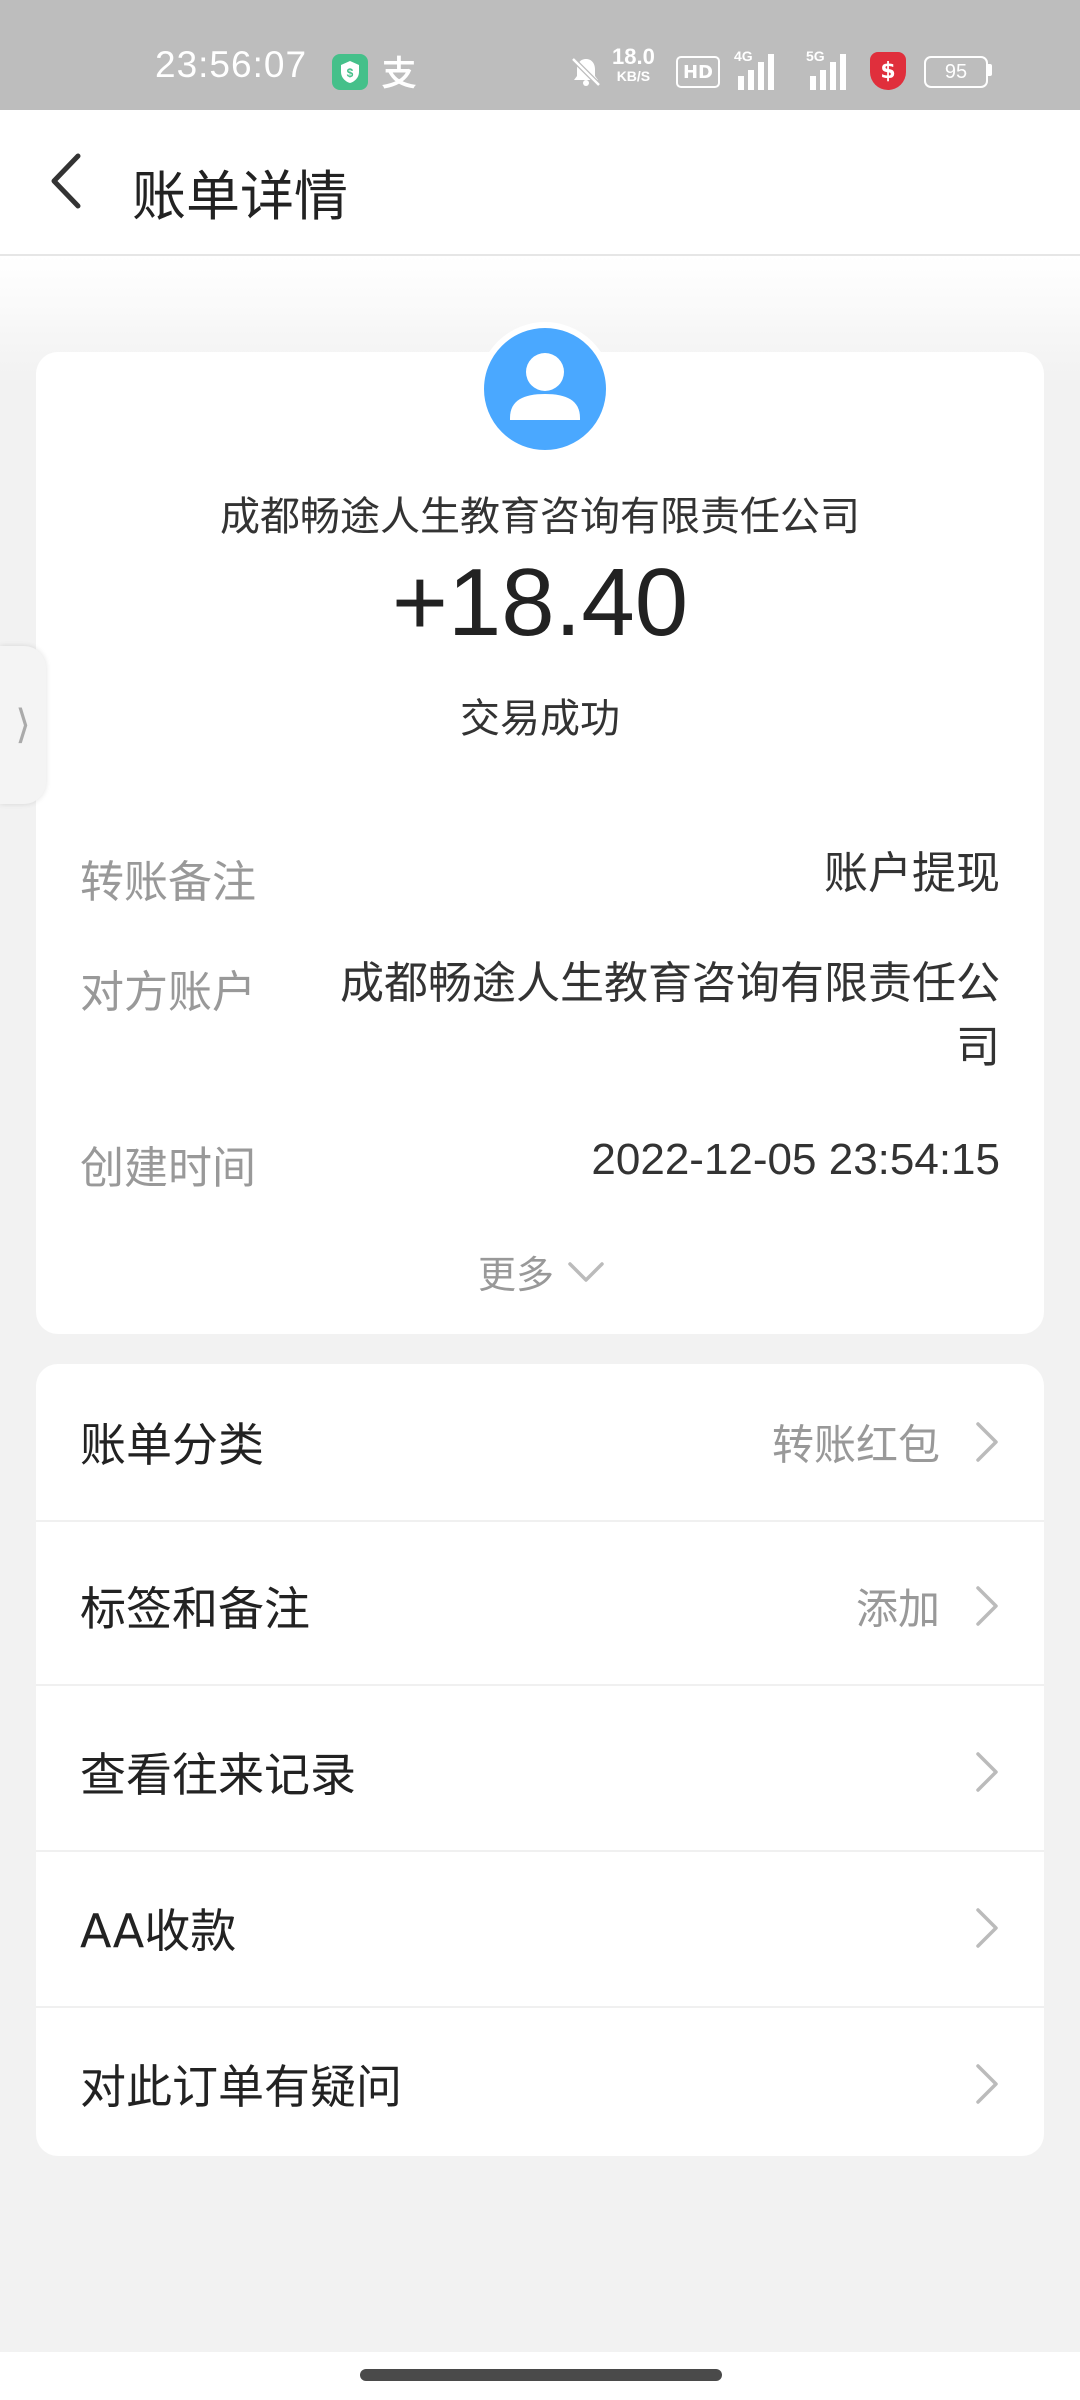 The width and height of the screenshot is (1080, 2400). What do you see at coordinates (586, 1271) in the screenshot?
I see `chevron-down-icon` at bounding box center [586, 1271].